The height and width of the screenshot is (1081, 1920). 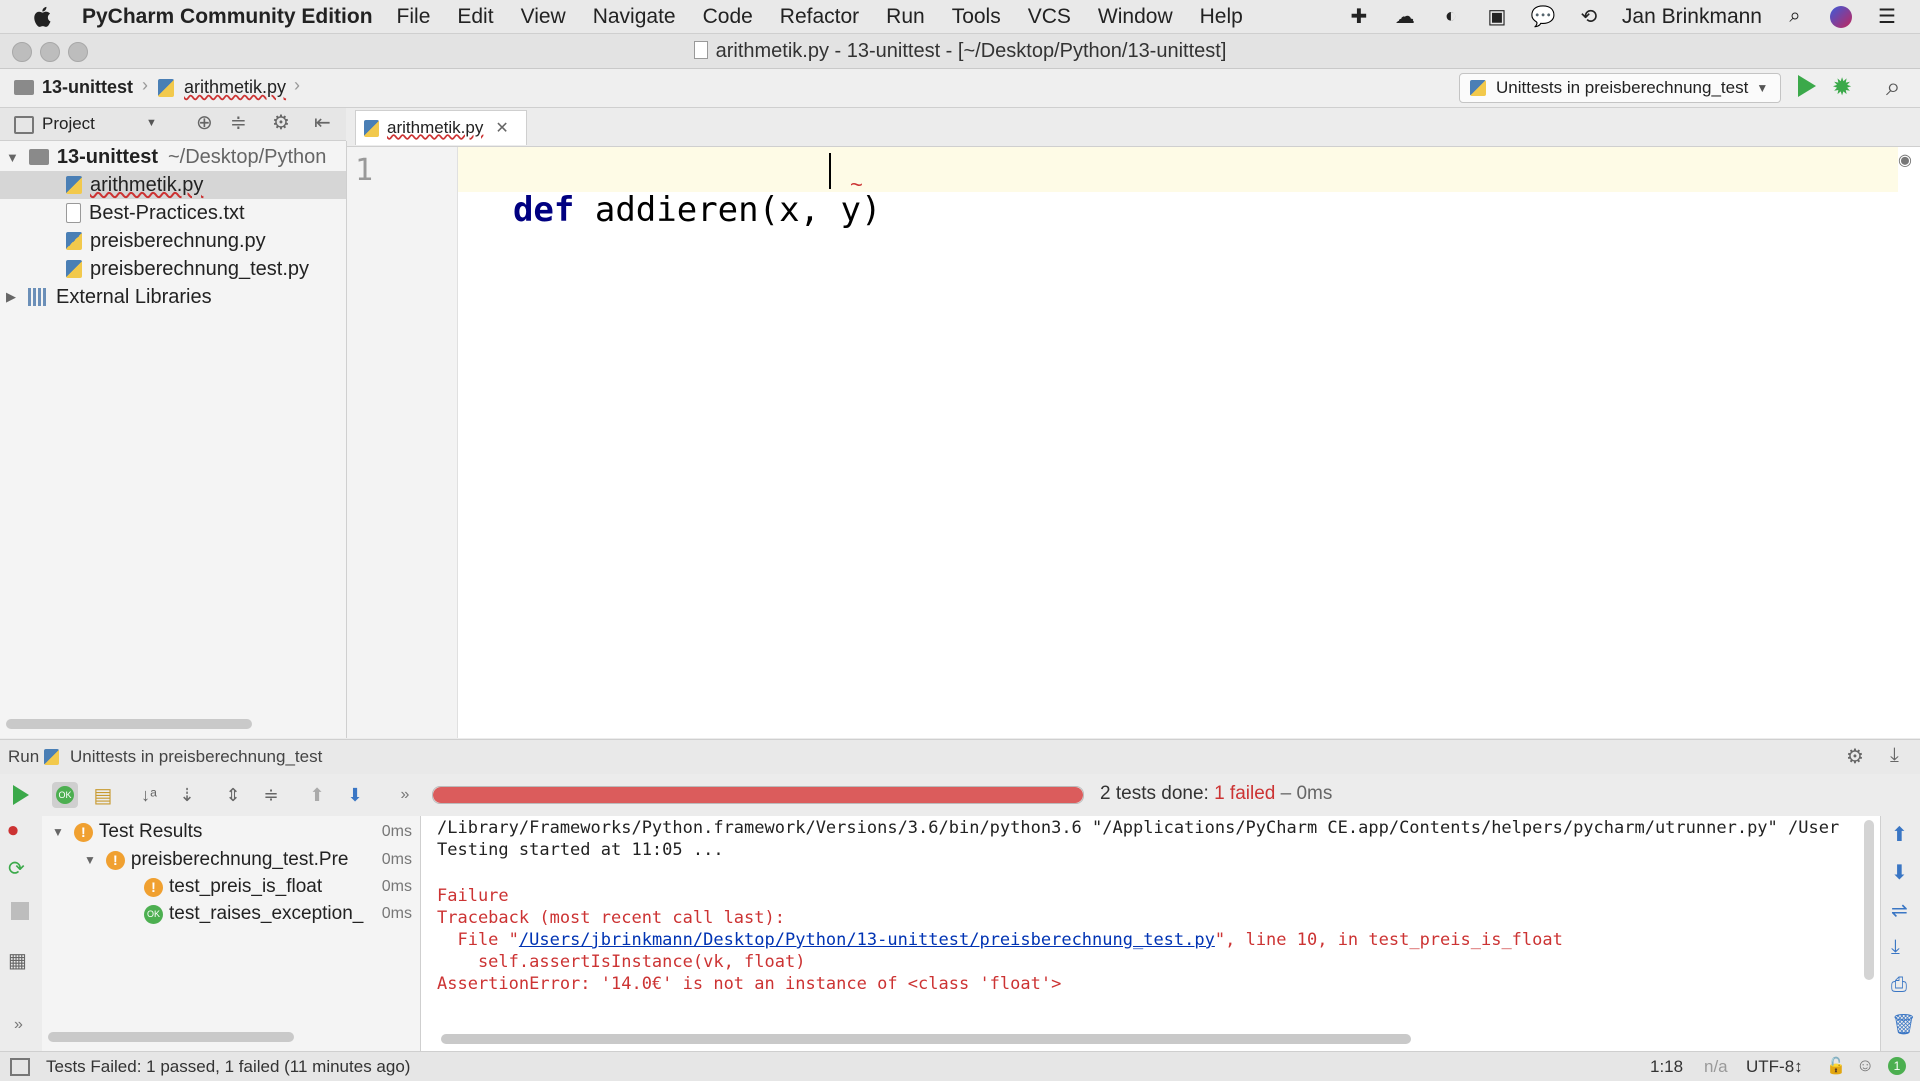 I want to click on python-file-icon, so click(x=166, y=88).